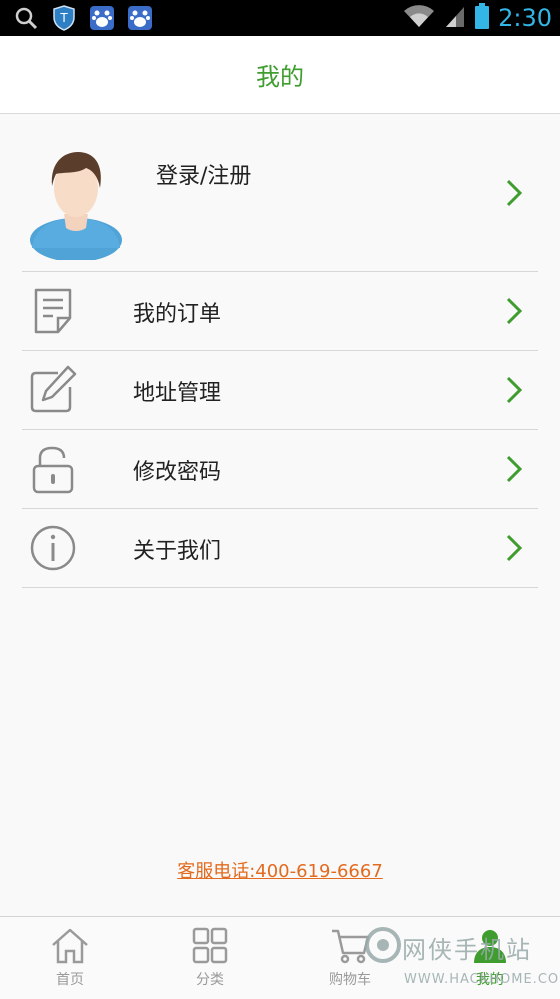 The image size is (560, 999). What do you see at coordinates (525, 18) in the screenshot?
I see `status-time: 2:30` at bounding box center [525, 18].